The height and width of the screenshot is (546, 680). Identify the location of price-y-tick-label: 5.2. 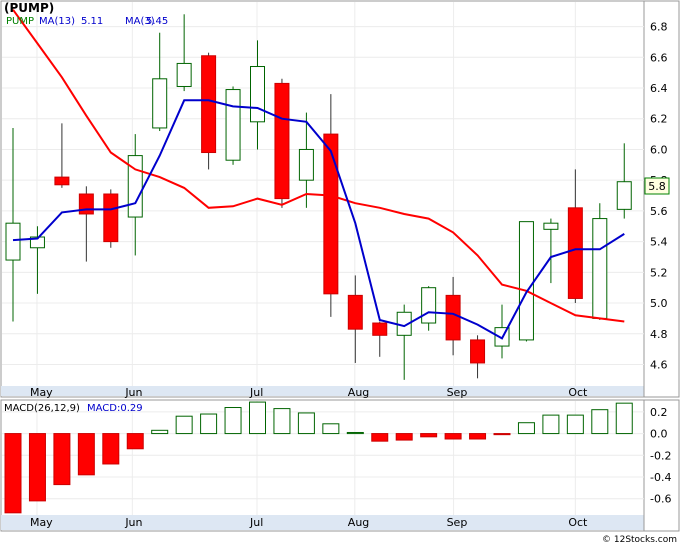
(659, 272).